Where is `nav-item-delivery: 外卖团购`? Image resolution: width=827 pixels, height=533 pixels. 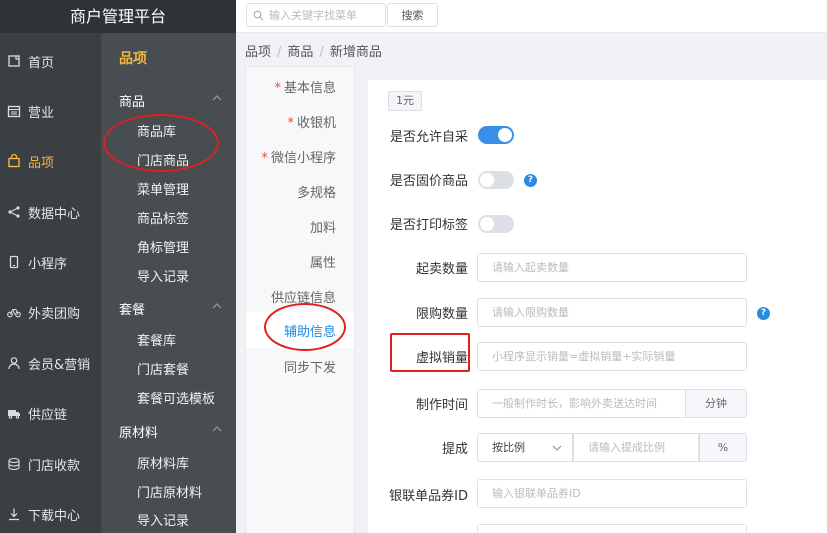
nav-item-delivery: 外卖团购 is located at coordinates (50, 312).